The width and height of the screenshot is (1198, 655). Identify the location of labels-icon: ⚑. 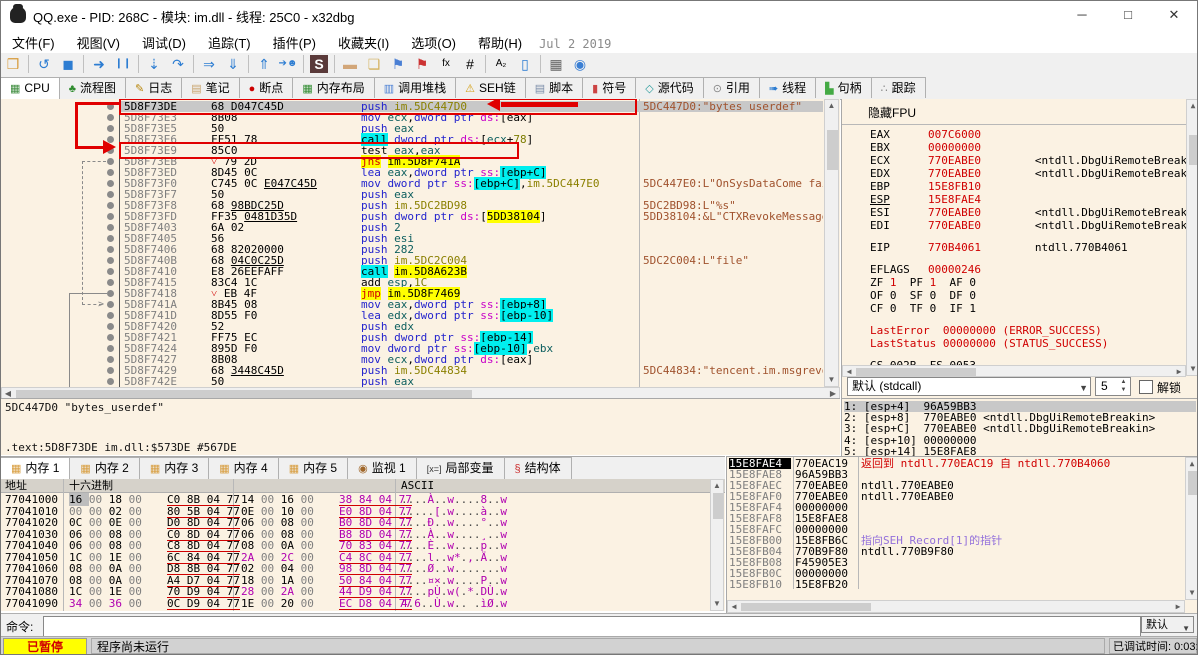
(398, 64).